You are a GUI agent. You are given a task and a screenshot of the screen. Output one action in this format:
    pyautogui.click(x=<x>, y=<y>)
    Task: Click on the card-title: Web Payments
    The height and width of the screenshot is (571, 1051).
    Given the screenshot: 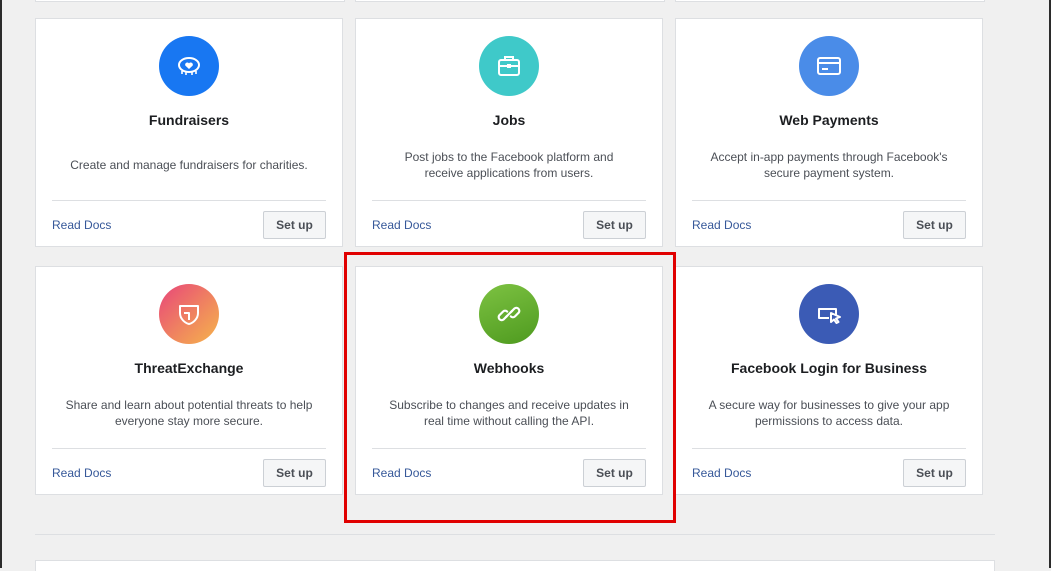 What is the action you would take?
    pyautogui.click(x=829, y=120)
    